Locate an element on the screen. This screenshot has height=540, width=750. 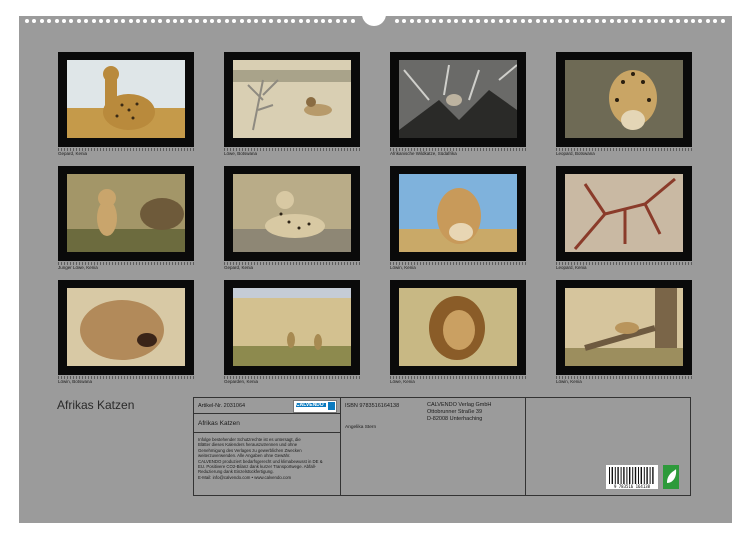
cheetah-resting-image is located at coordinates (292, 213).